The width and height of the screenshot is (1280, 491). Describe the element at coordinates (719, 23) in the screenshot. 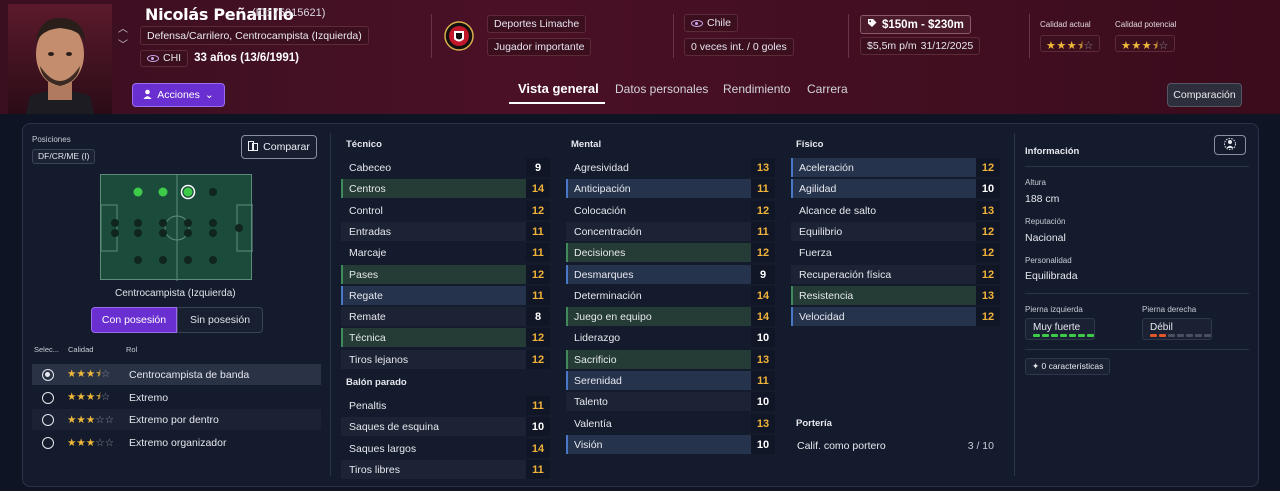

I see `nationality: Chile` at that location.